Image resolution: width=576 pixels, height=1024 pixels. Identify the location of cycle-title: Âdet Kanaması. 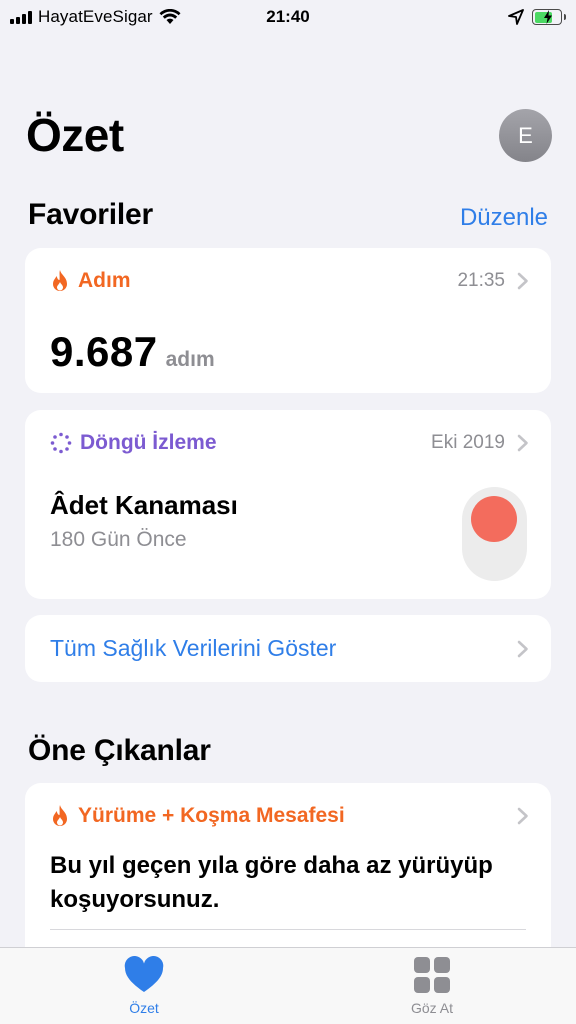
(144, 505).